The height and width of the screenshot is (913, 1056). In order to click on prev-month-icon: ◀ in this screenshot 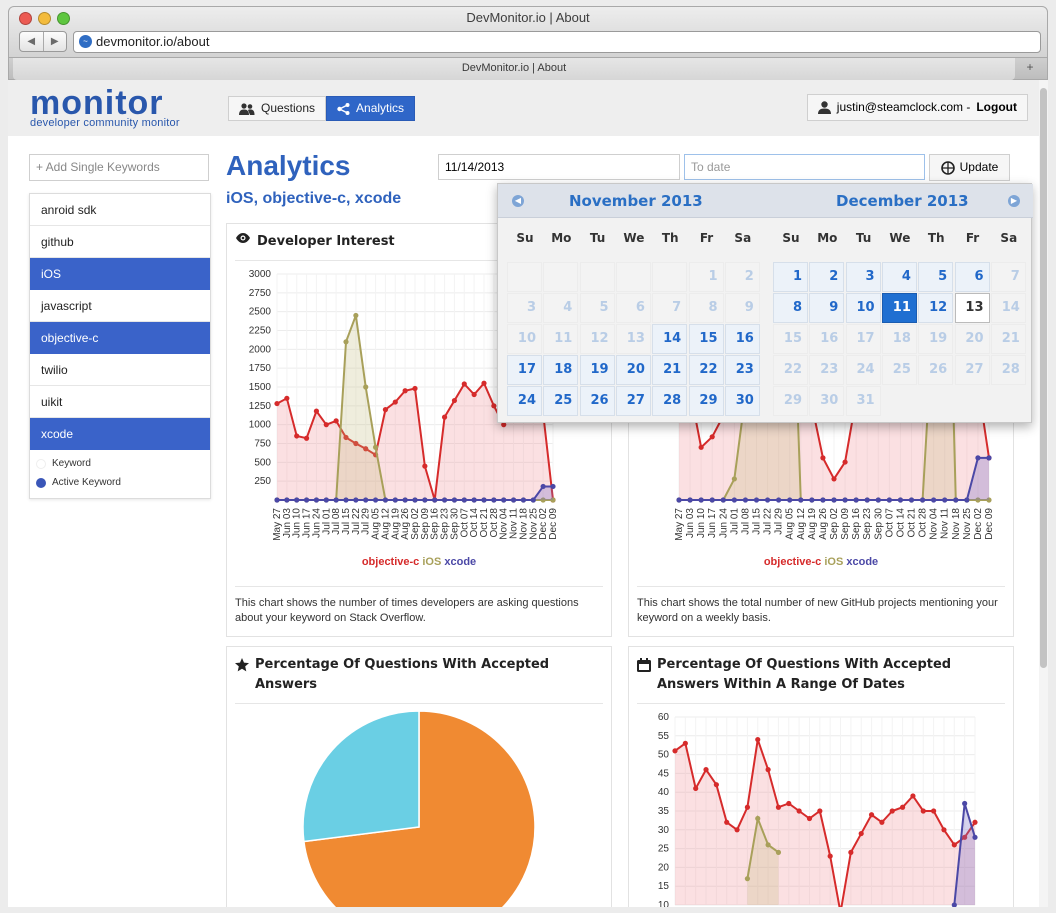, I will do `click(518, 201)`.